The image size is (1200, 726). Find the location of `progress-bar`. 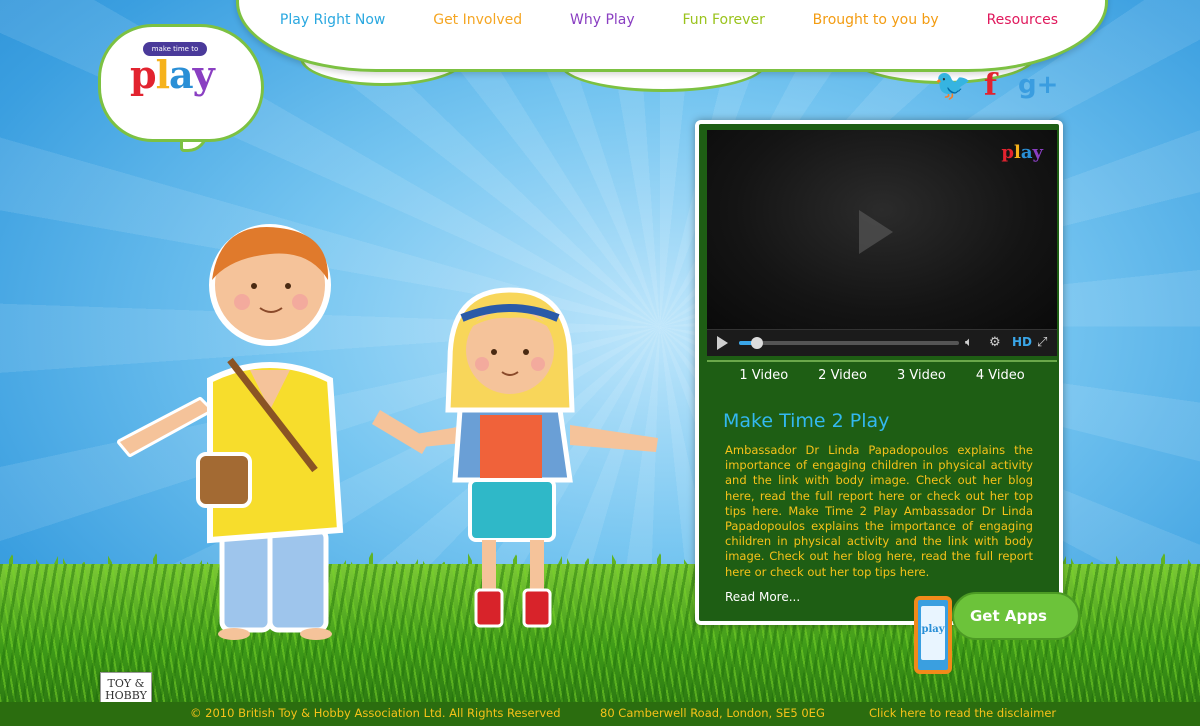

progress-bar is located at coordinates (849, 343).